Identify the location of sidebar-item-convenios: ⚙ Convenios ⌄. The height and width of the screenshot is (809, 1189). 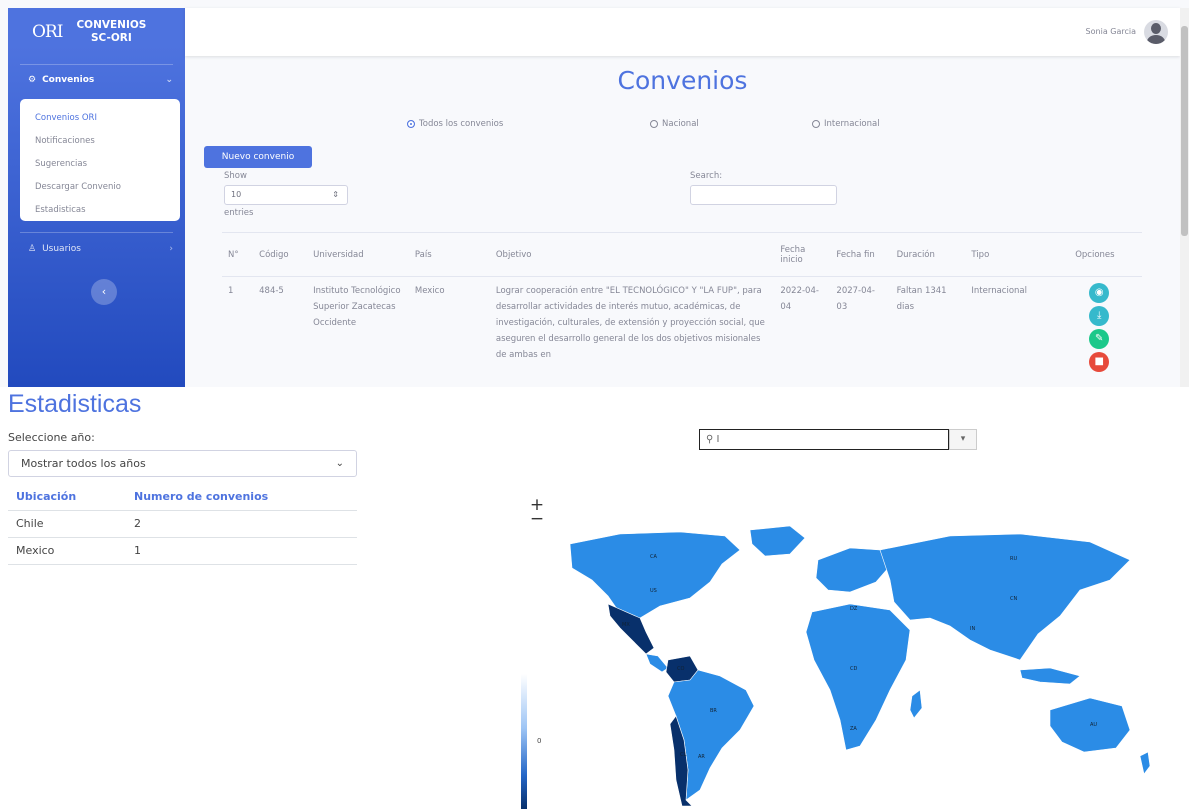
(100, 80).